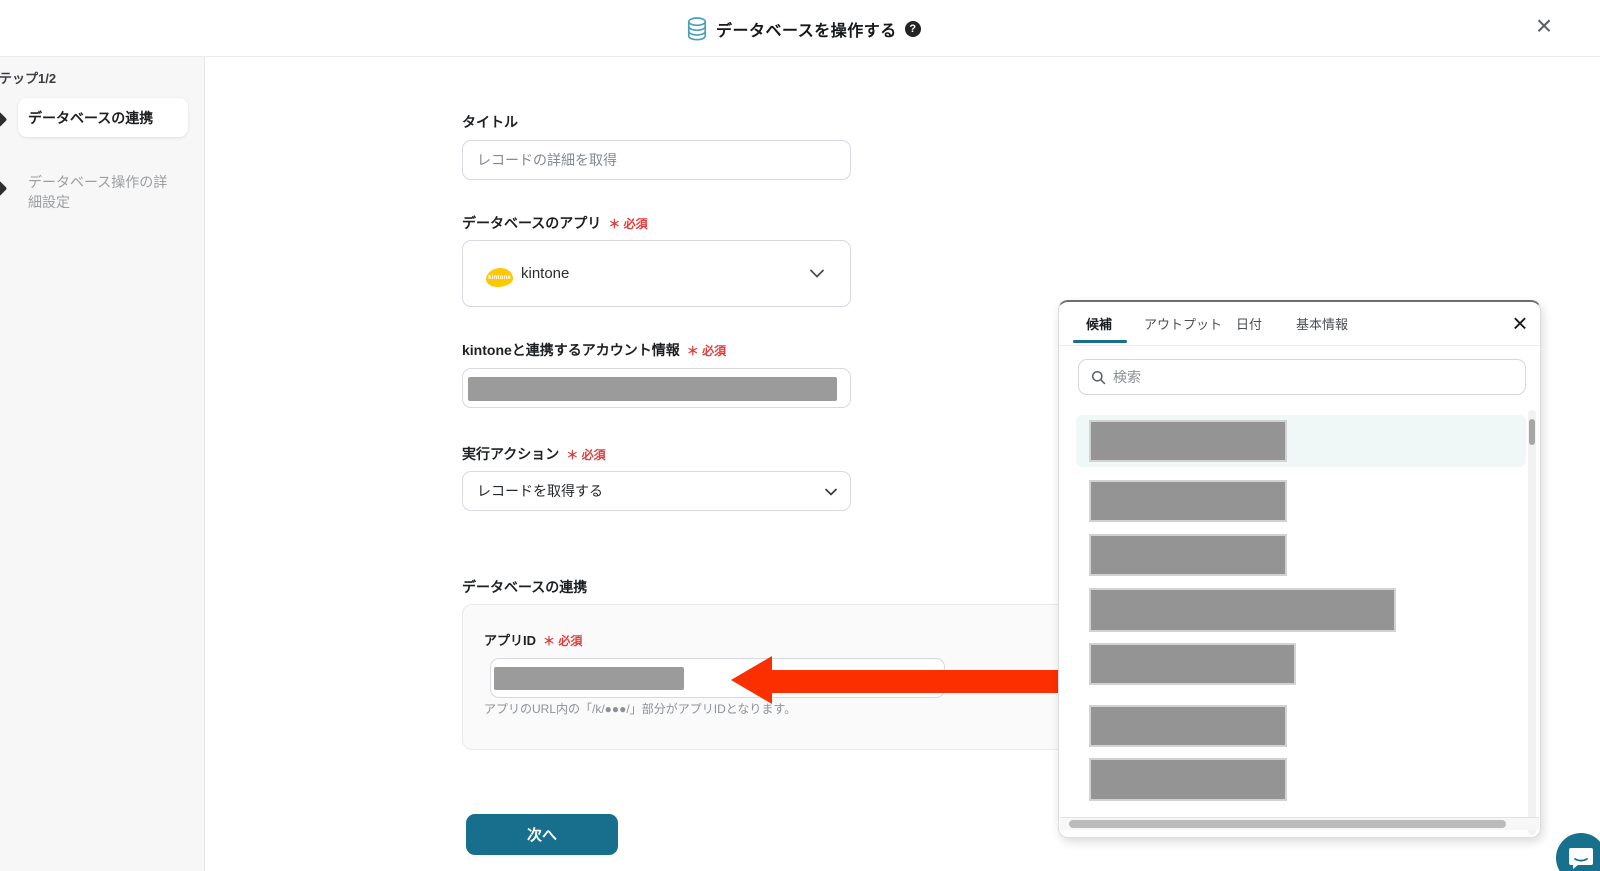  Describe the element at coordinates (920, 681) in the screenshot. I see `annotation-arrow` at that location.